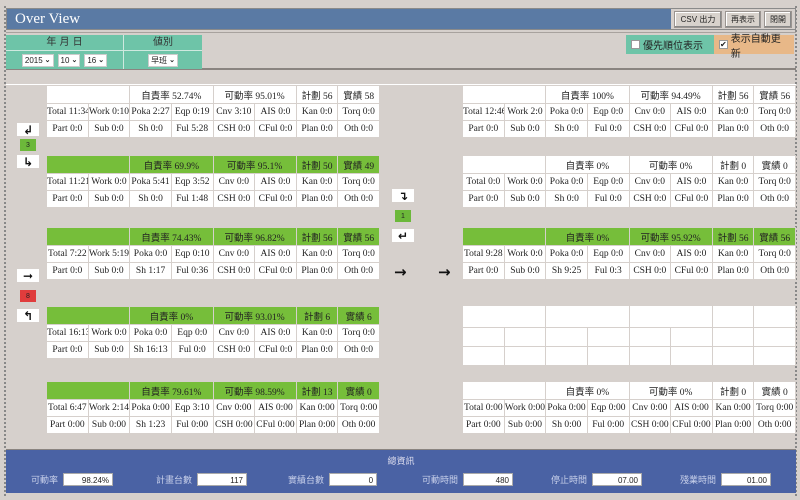 This screenshot has height=500, width=800. Describe the element at coordinates (774, 182) in the screenshot. I see `stat-cell: Torq 0:0` at that location.